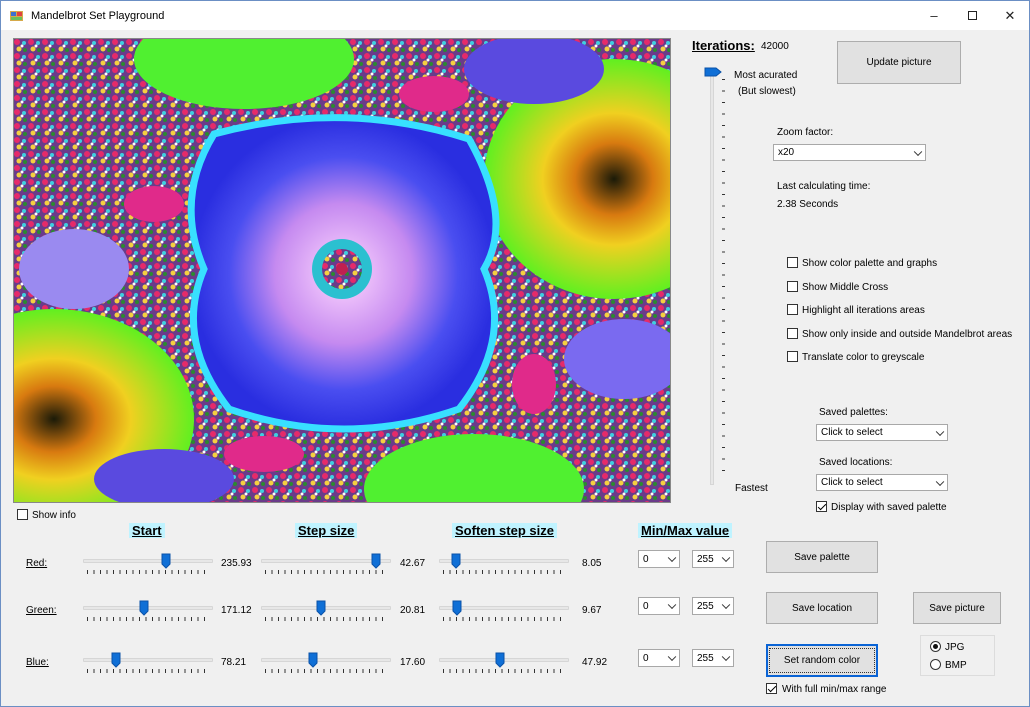 This screenshot has height=707, width=1030. I want to click on red-step-slider-ticks, so click(326, 572).